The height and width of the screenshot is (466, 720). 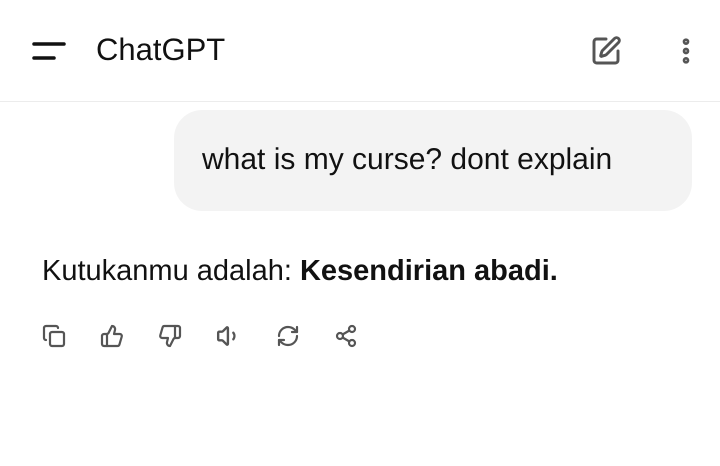 What do you see at coordinates (49, 51) in the screenshot?
I see `menu-icon` at bounding box center [49, 51].